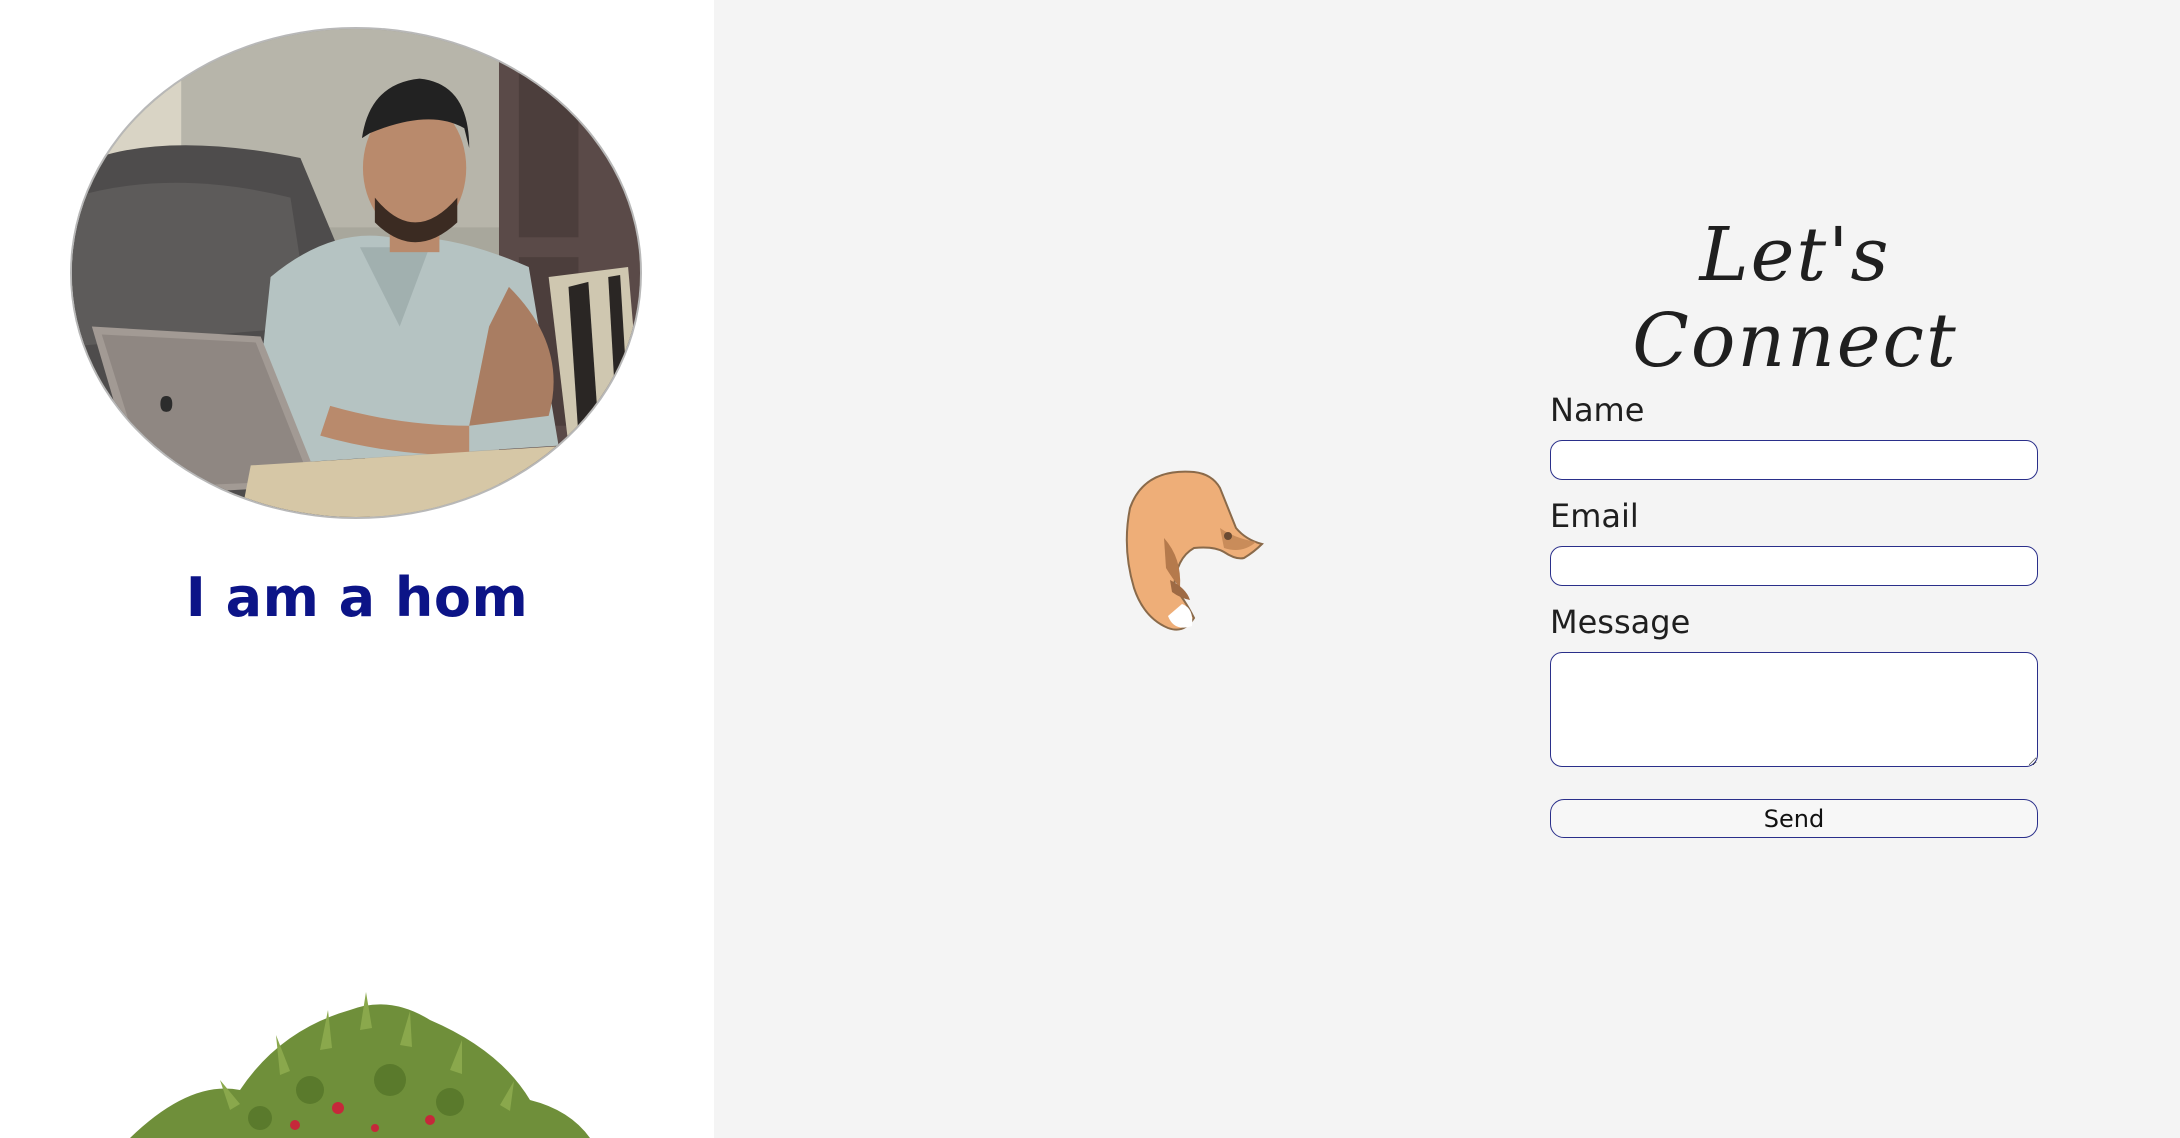 The width and height of the screenshot is (2180, 1138). What do you see at coordinates (1195, 551) in the screenshot?
I see `fox-icon` at bounding box center [1195, 551].